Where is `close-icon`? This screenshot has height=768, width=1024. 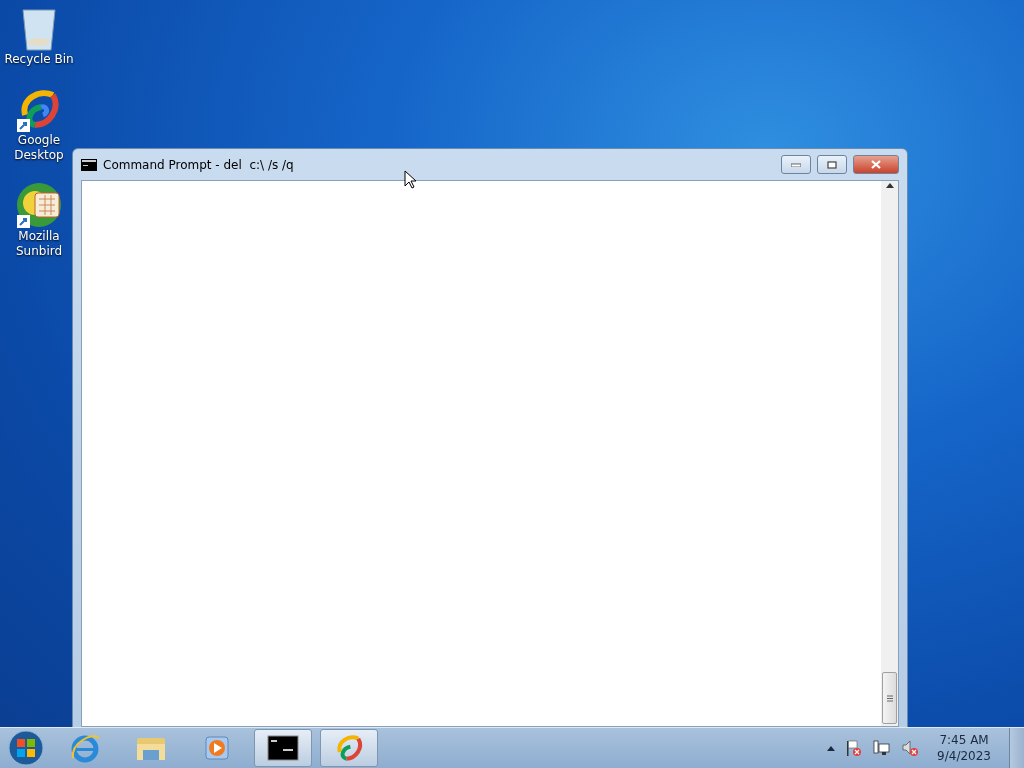
close-icon is located at coordinates (876, 164).